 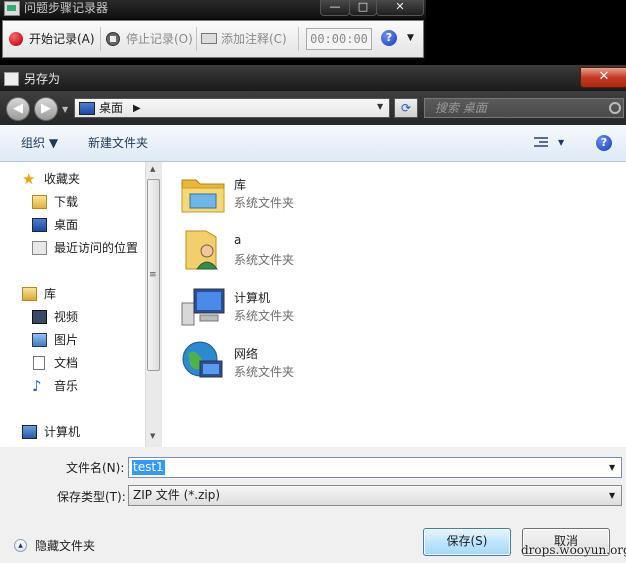 What do you see at coordinates (39, 363) in the screenshot?
I see `documents-icon` at bounding box center [39, 363].